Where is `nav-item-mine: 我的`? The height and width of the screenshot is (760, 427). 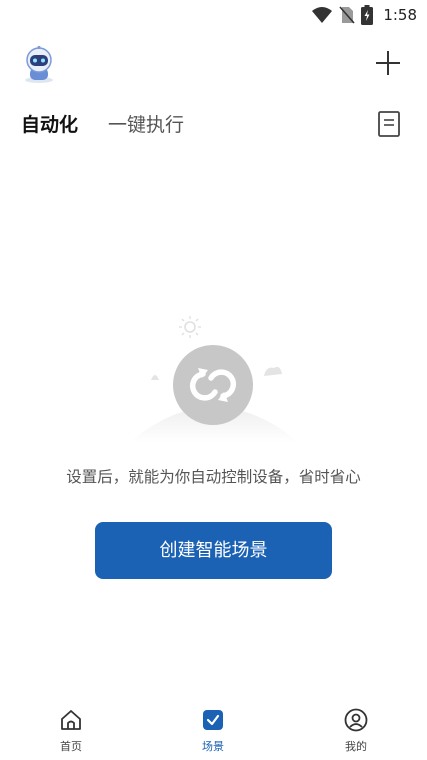
nav-item-mine: 我的 is located at coordinates (356, 733).